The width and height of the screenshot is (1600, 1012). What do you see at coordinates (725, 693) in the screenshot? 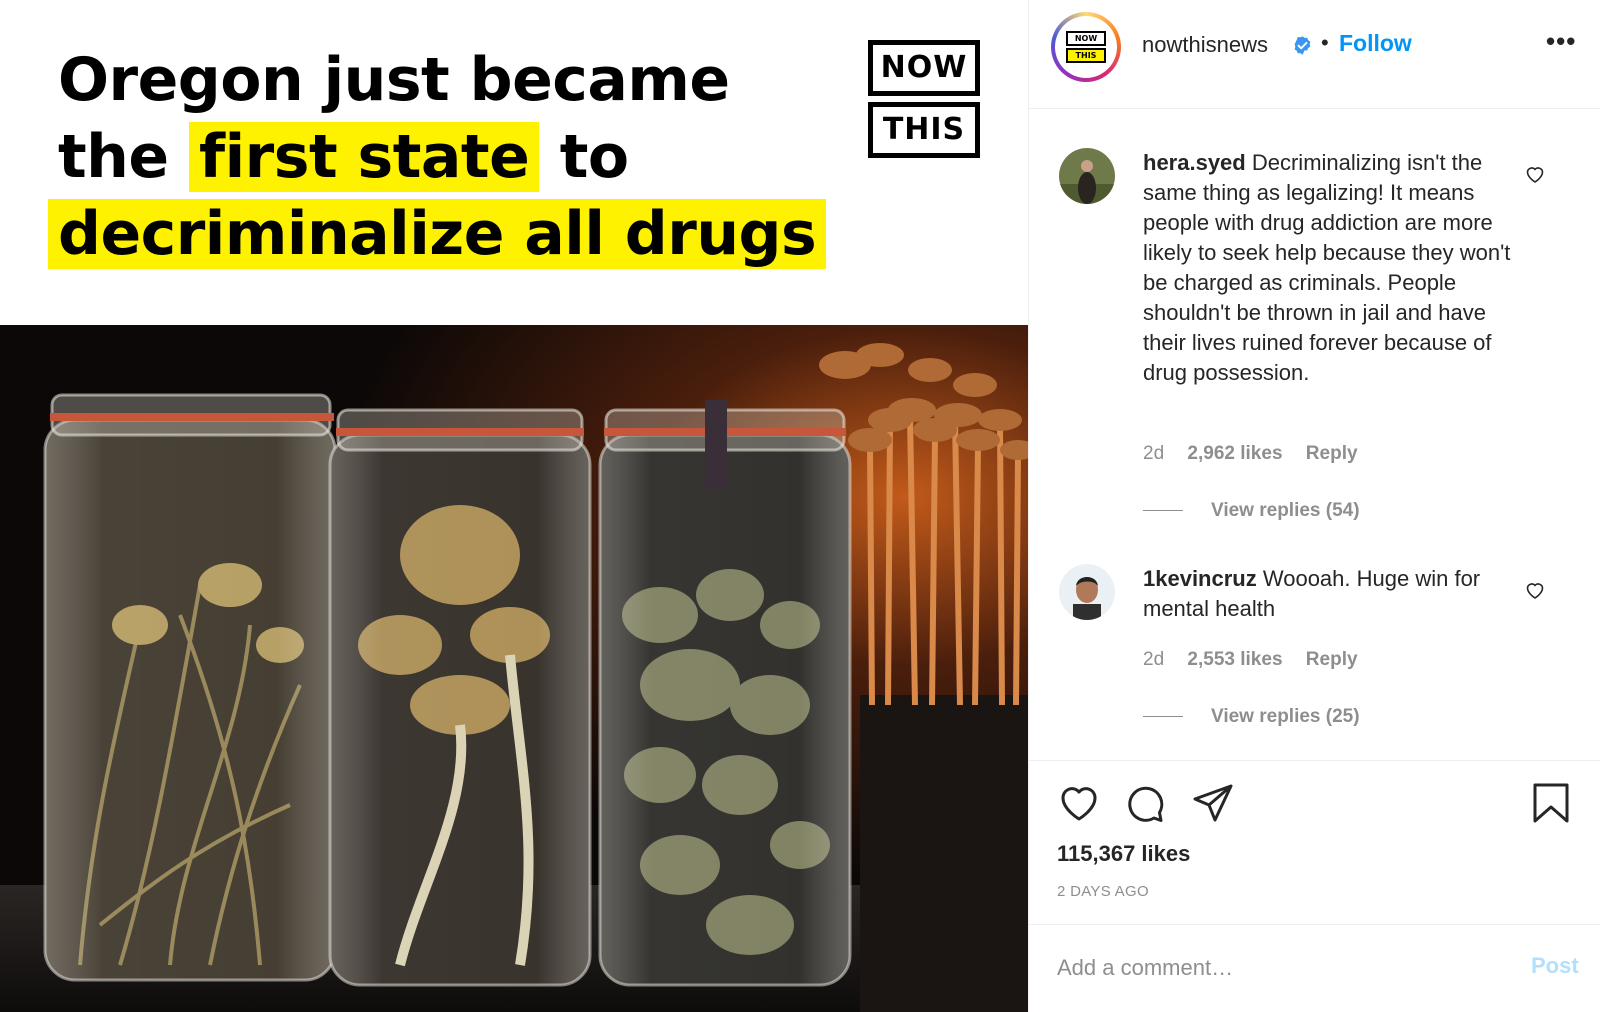
I see `jar-right` at bounding box center [725, 693].